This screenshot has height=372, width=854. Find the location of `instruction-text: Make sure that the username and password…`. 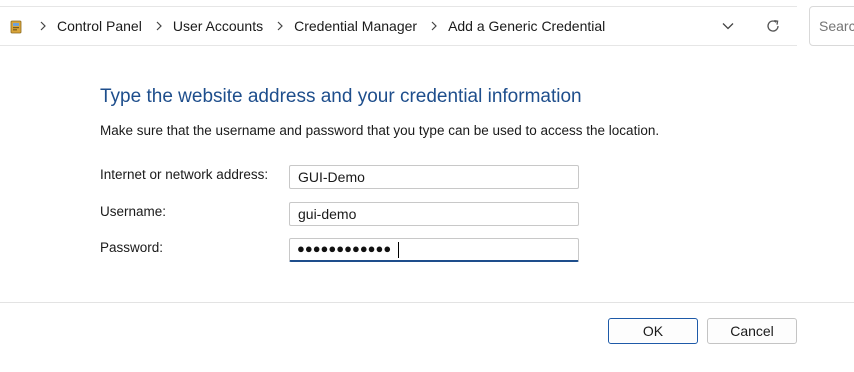

instruction-text: Make sure that the username and password… is located at coordinates (380, 130).